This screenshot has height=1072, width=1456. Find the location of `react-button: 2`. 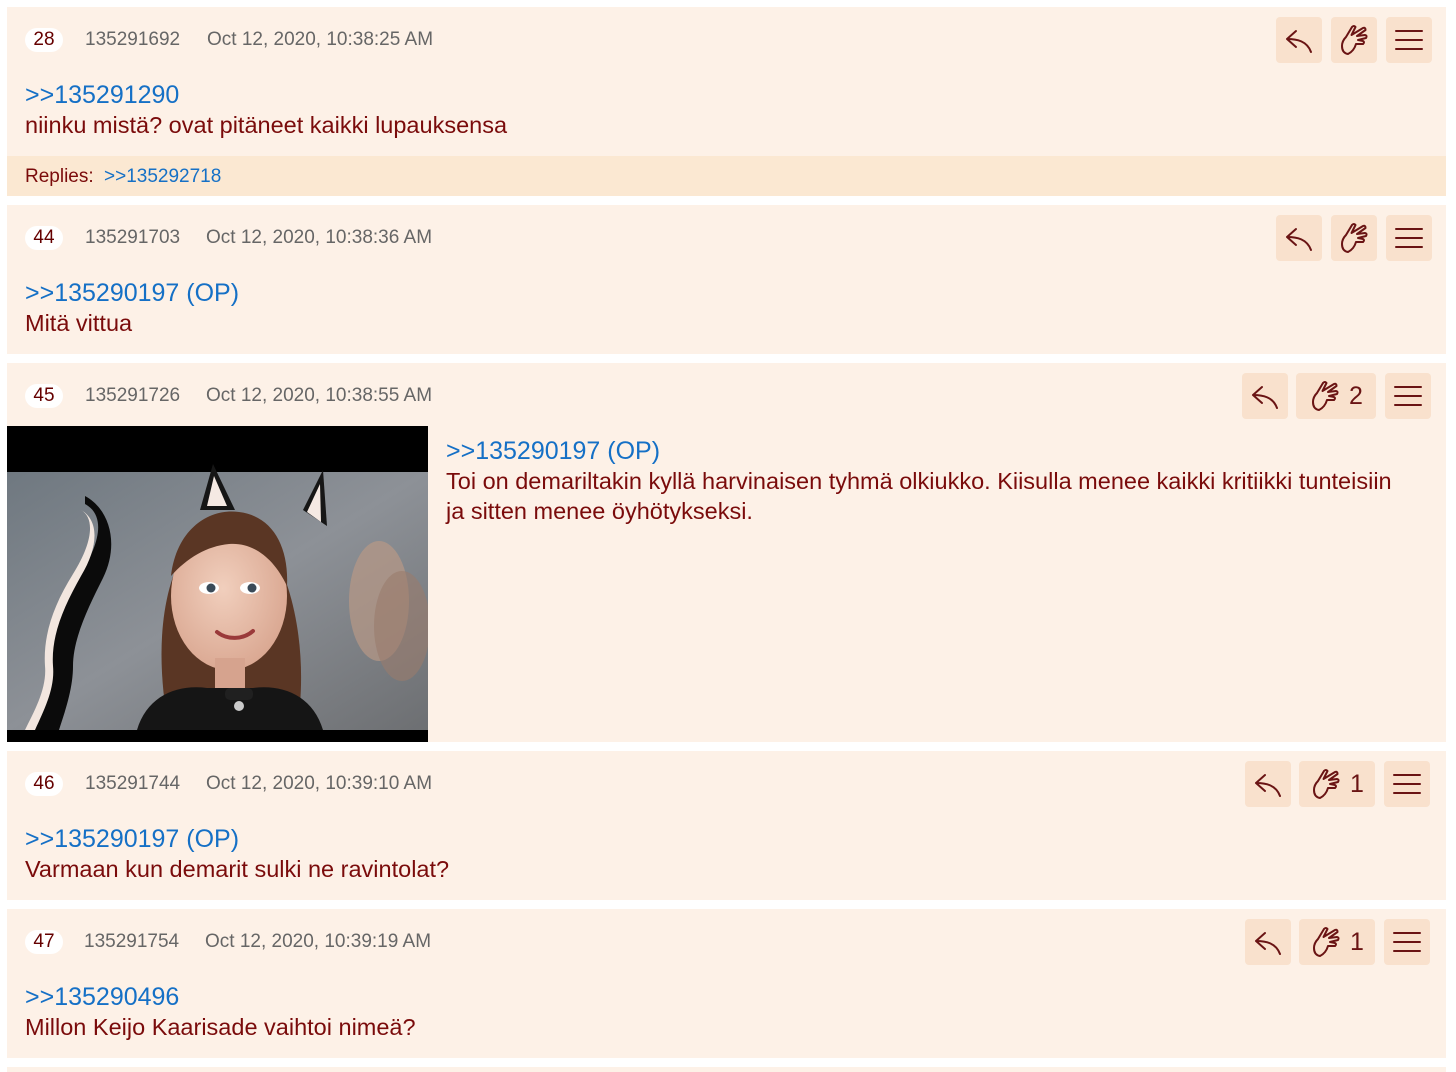

react-button: 2 is located at coordinates (1336, 396).